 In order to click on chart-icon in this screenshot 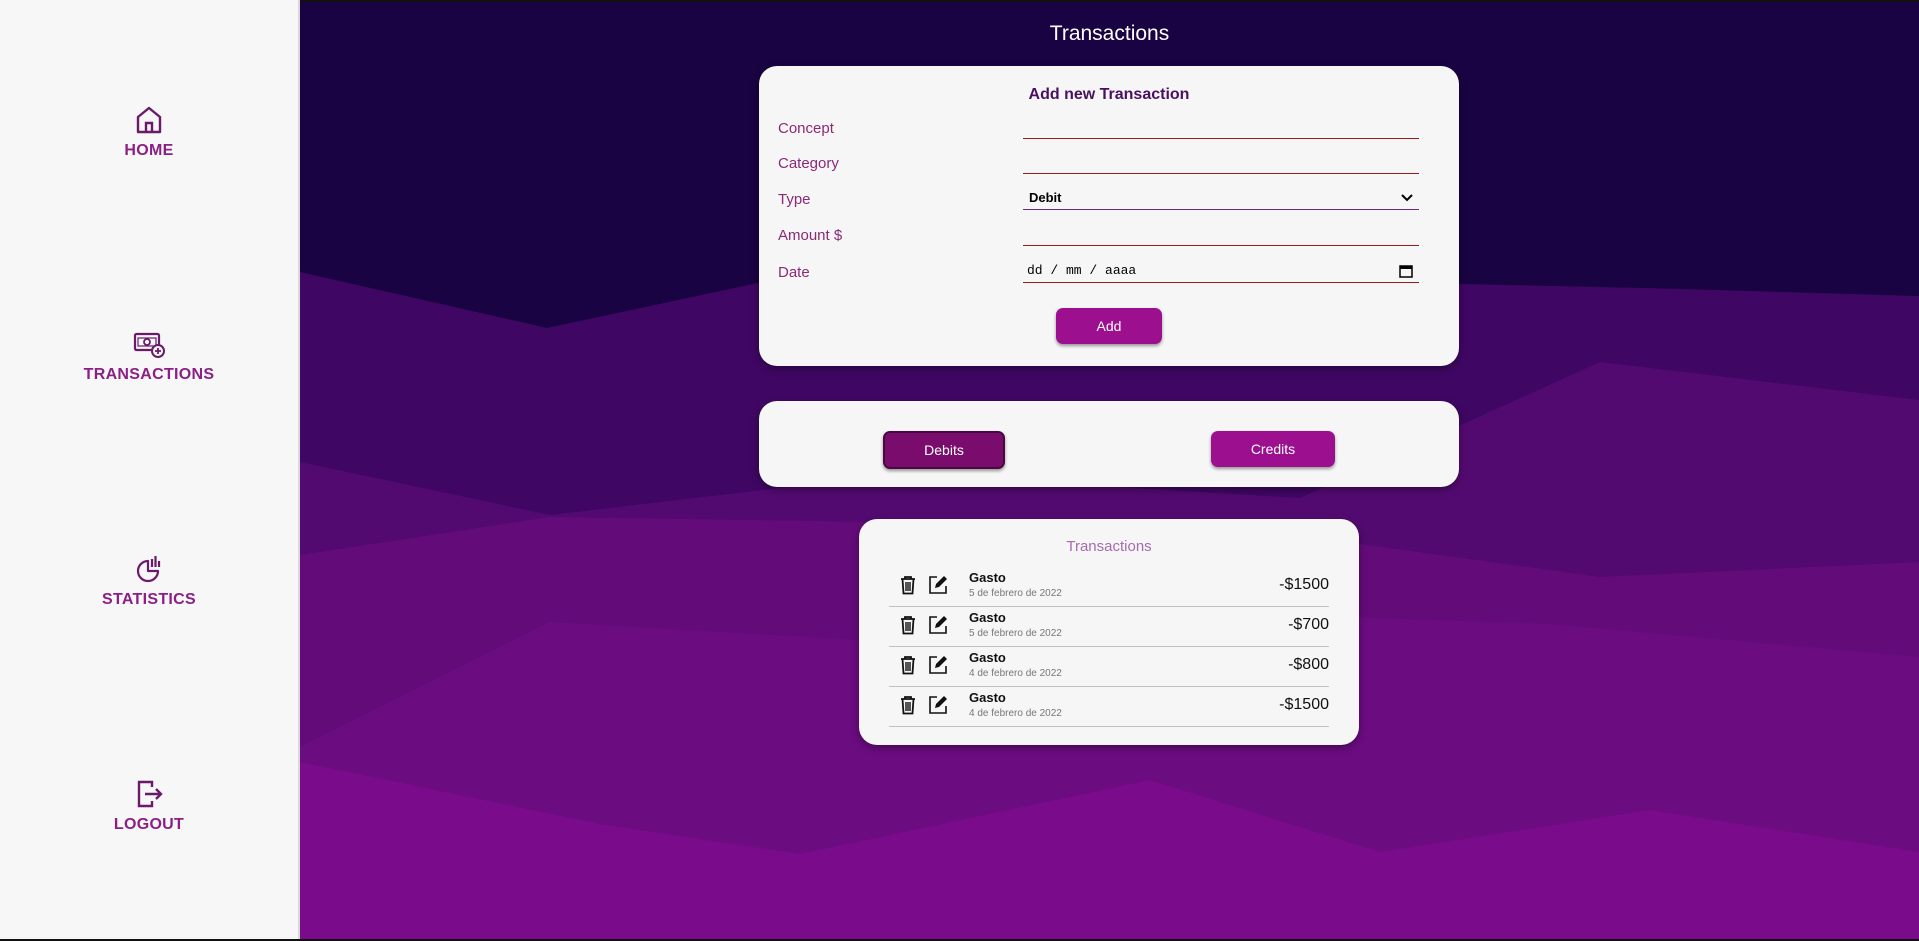, I will do `click(148, 569)`.